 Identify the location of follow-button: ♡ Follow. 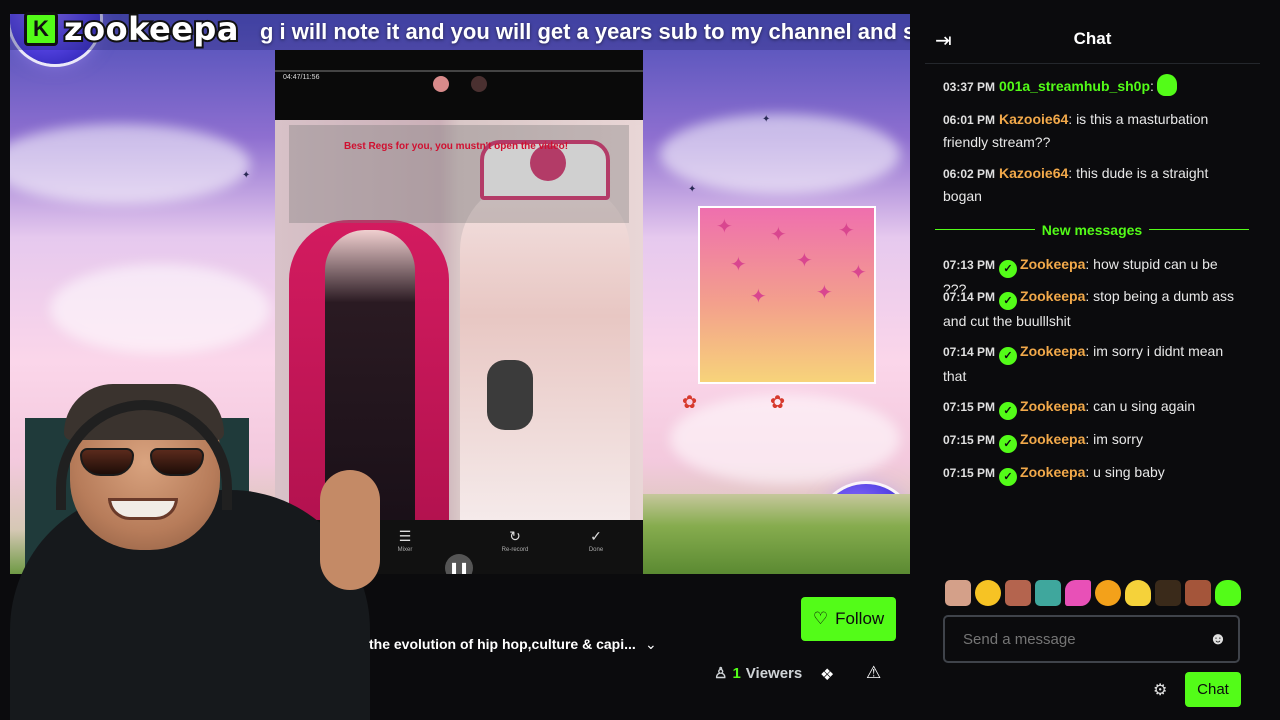
(848, 619).